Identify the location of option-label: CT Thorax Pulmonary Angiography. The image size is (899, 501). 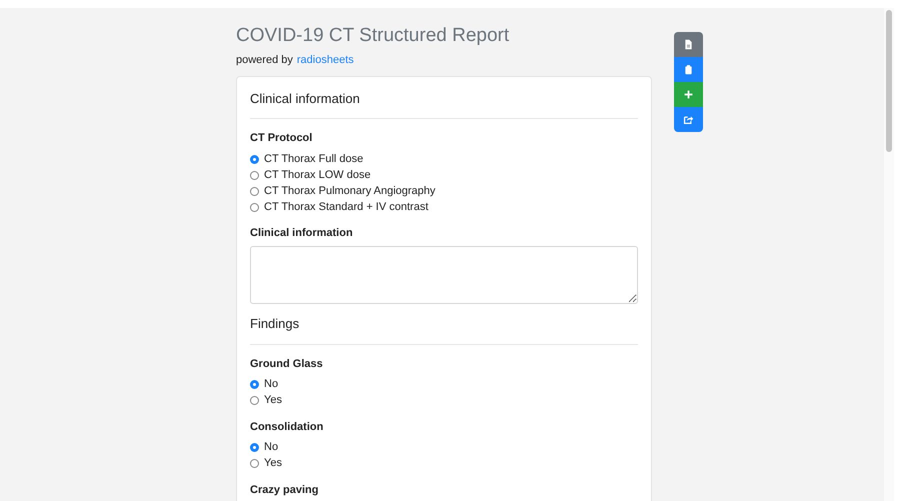
(350, 191).